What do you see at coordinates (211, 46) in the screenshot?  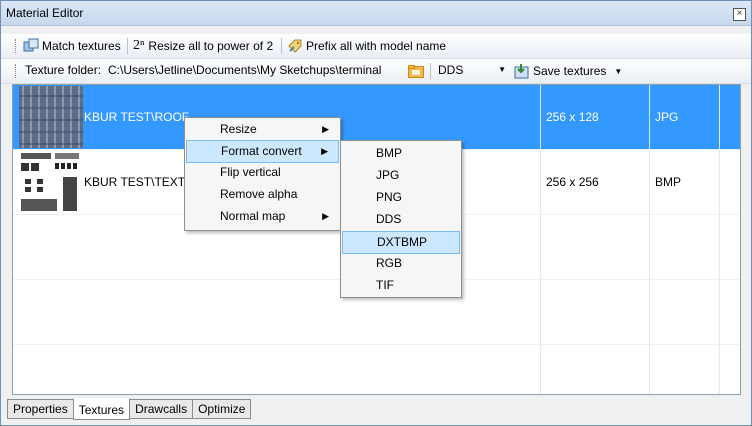 I see `resize-power2-label: Resize all to power of 2` at bounding box center [211, 46].